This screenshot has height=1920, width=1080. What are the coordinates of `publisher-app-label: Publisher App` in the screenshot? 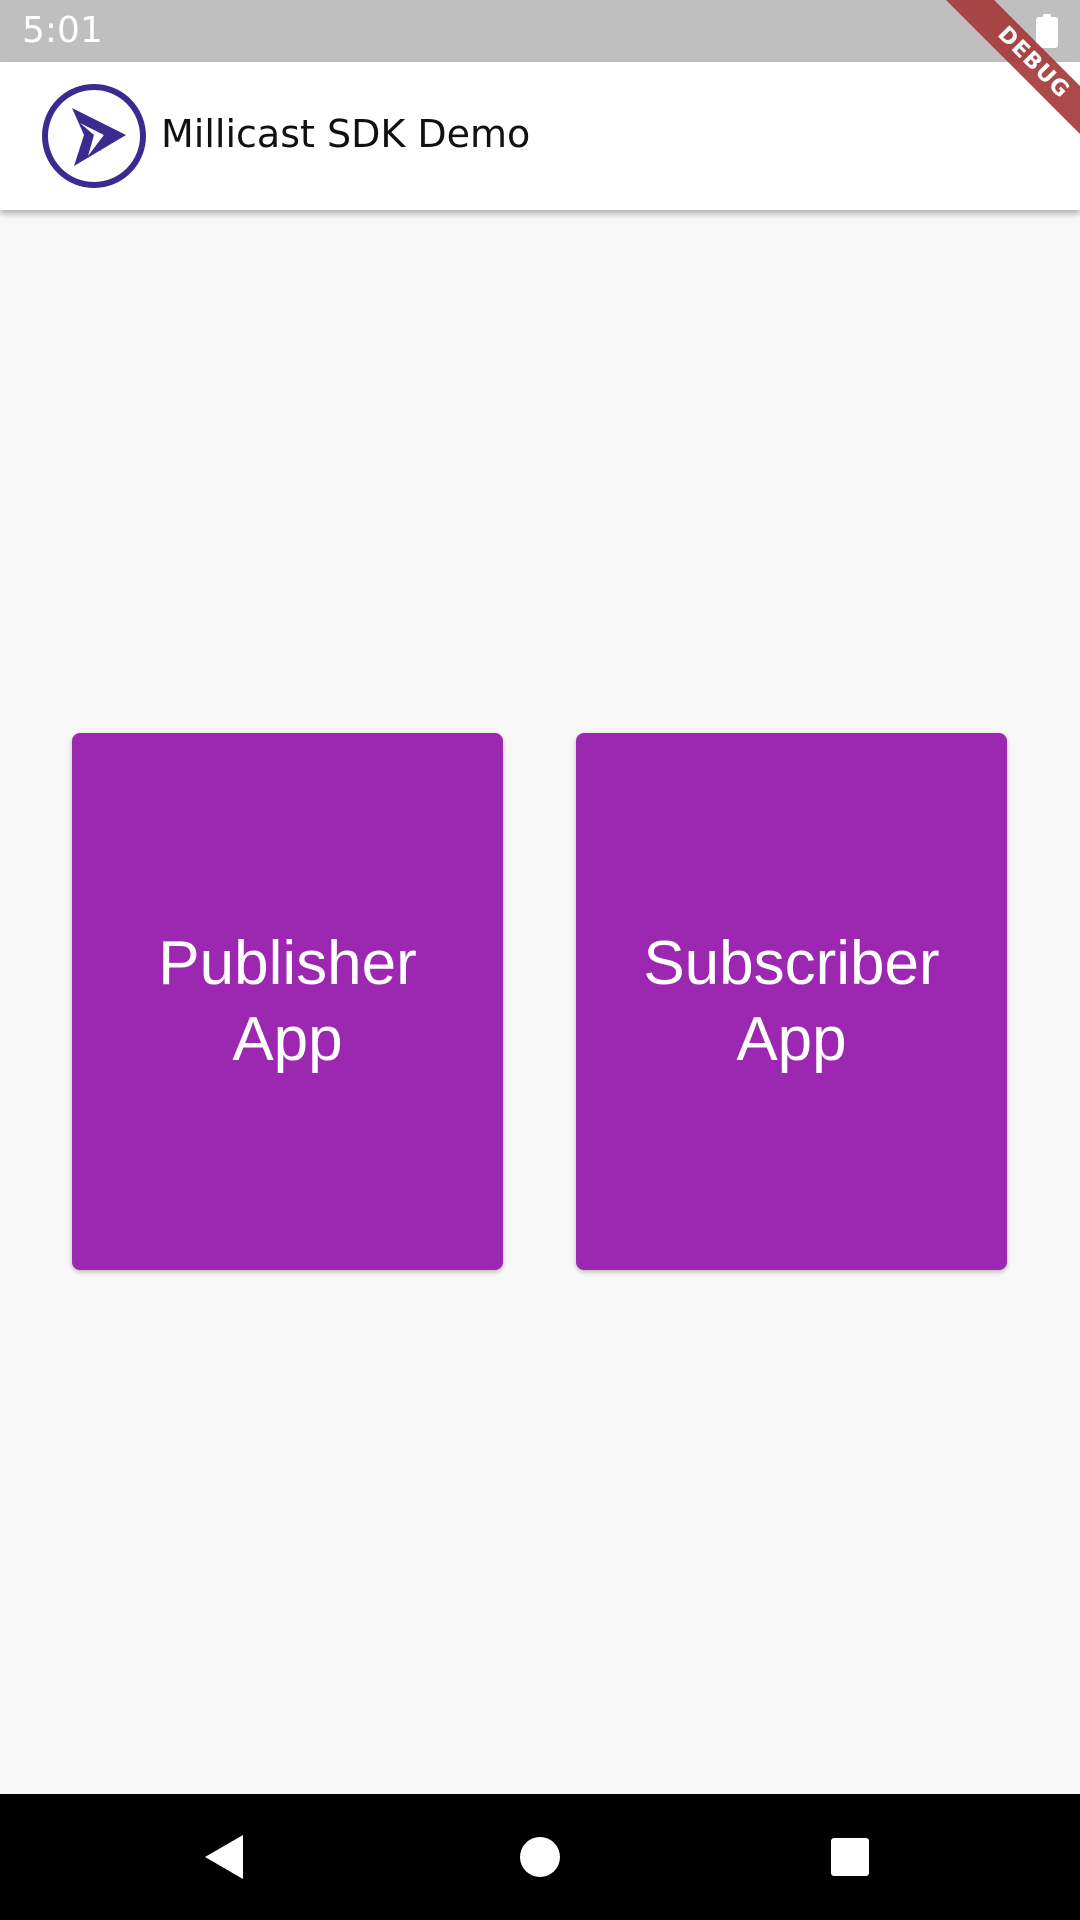 It's located at (288, 1002).